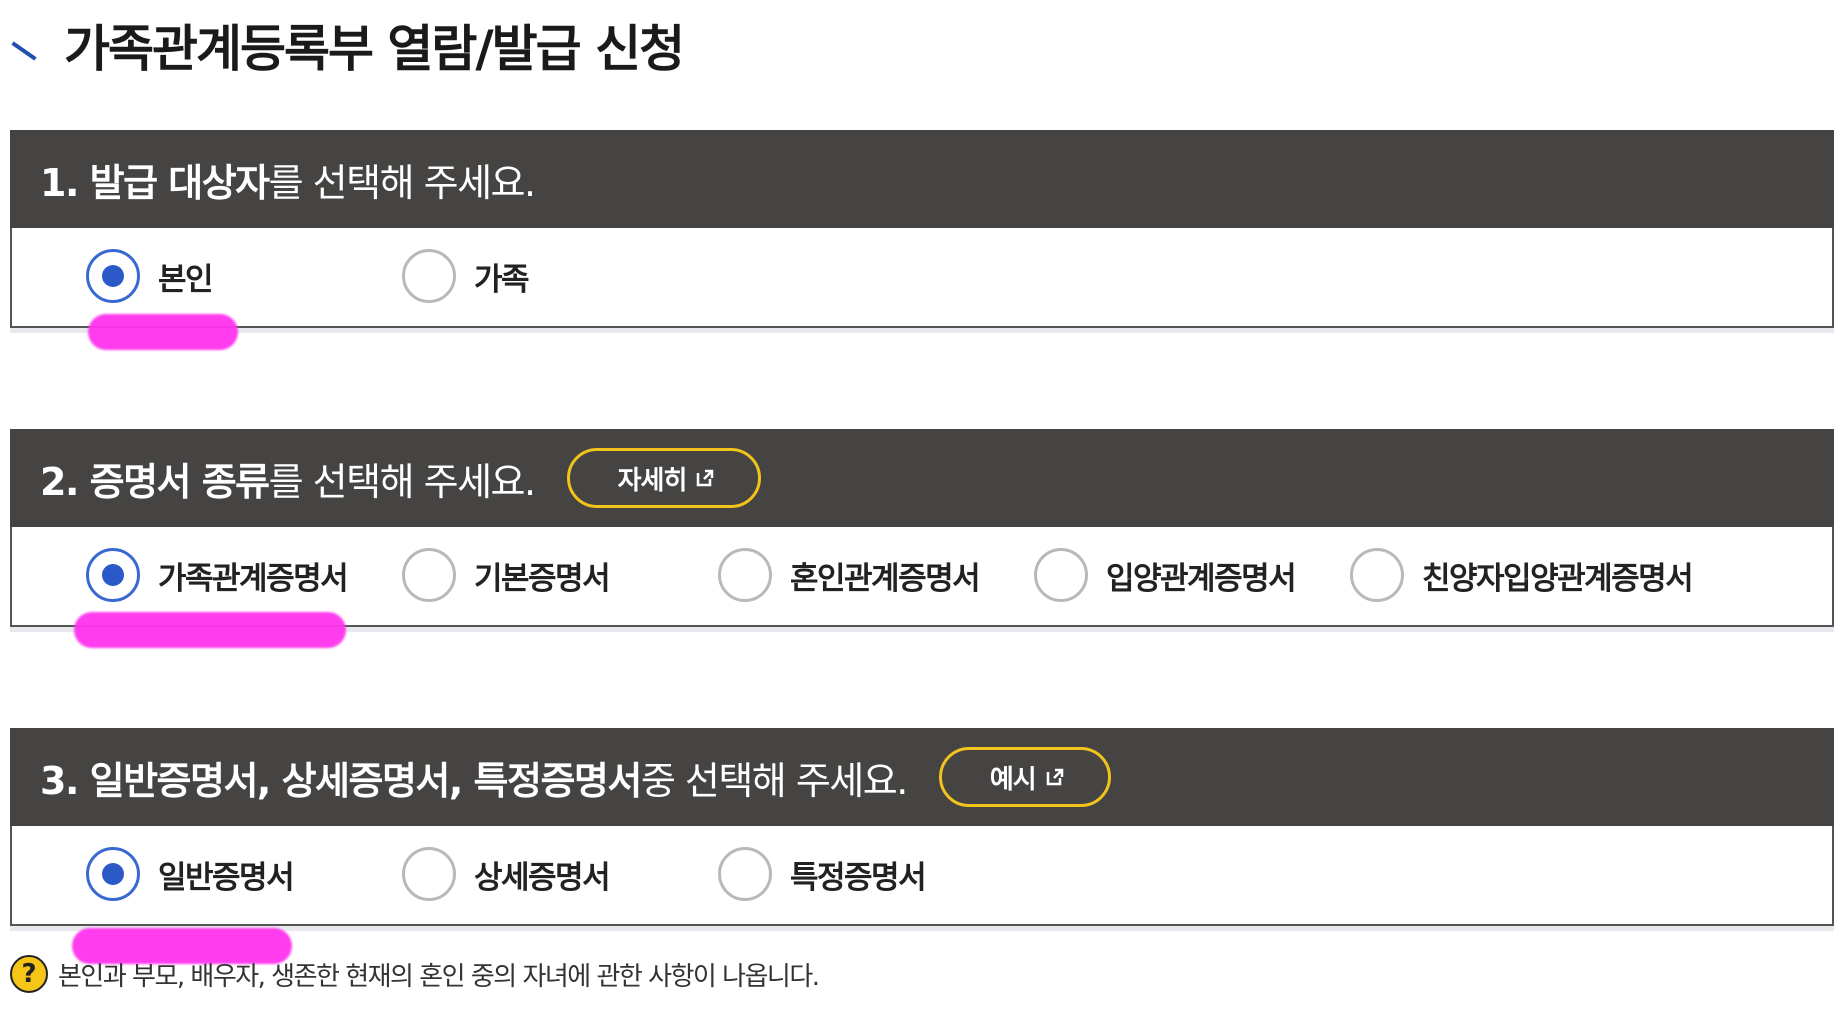 This screenshot has height=1014, width=1844. What do you see at coordinates (1013, 779) in the screenshot?
I see `example-button-label: 예시` at bounding box center [1013, 779].